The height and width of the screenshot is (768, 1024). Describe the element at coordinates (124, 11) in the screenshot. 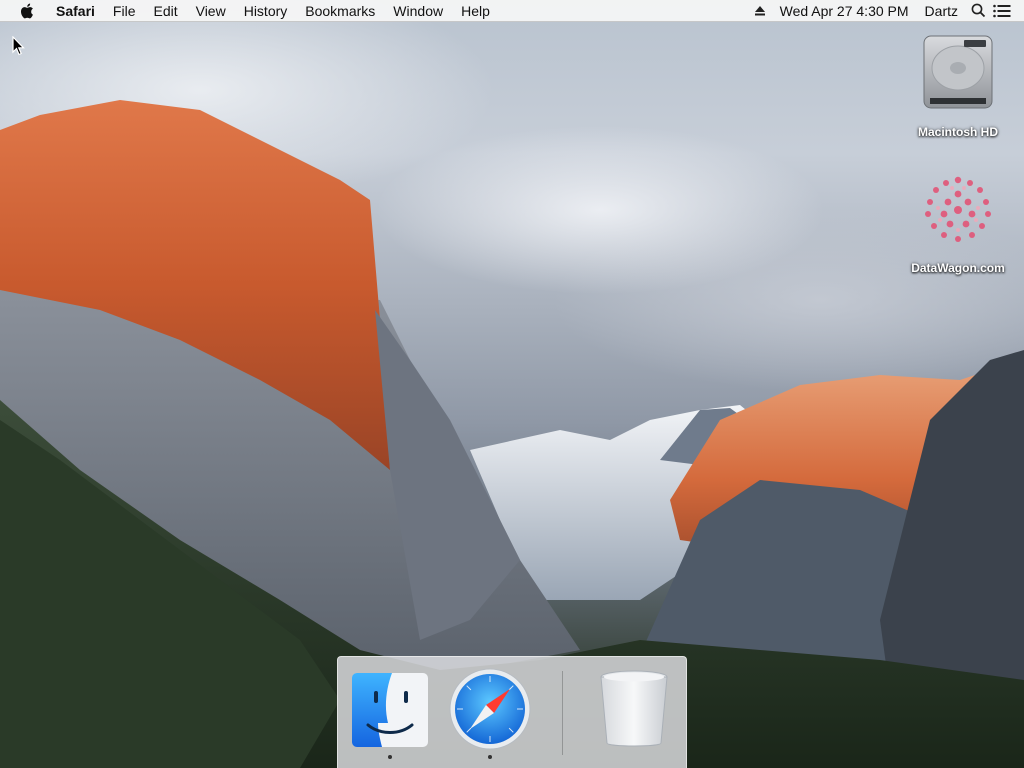

I see `menu-file: File` at that location.